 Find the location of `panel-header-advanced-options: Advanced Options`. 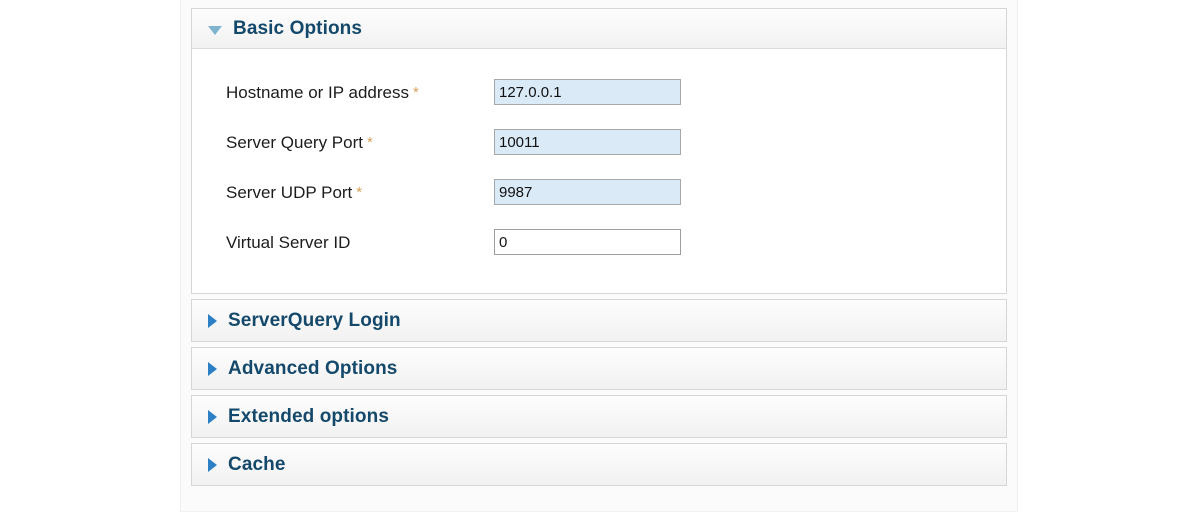

panel-header-advanced-options: Advanced Options is located at coordinates (599, 368).